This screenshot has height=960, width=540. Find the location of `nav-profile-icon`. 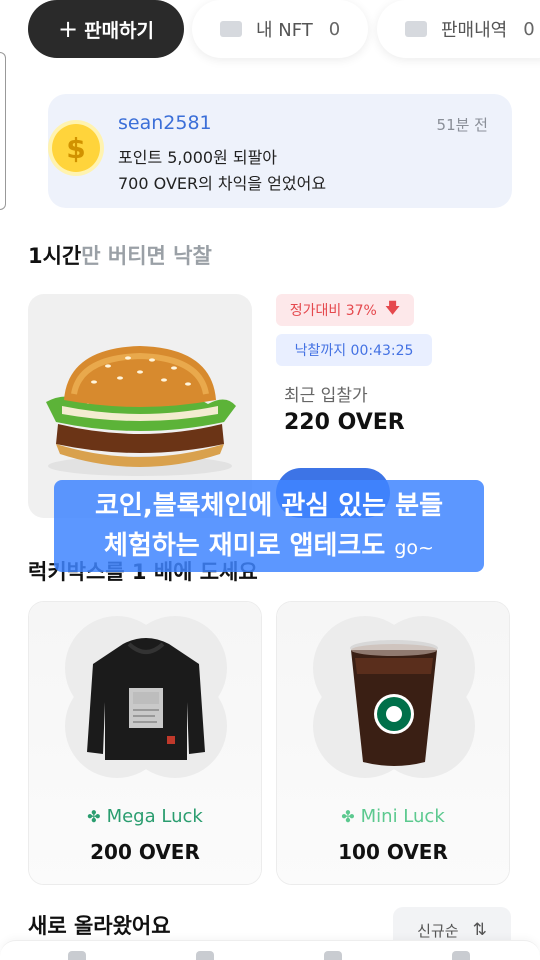

nav-profile-icon is located at coordinates (461, 955).